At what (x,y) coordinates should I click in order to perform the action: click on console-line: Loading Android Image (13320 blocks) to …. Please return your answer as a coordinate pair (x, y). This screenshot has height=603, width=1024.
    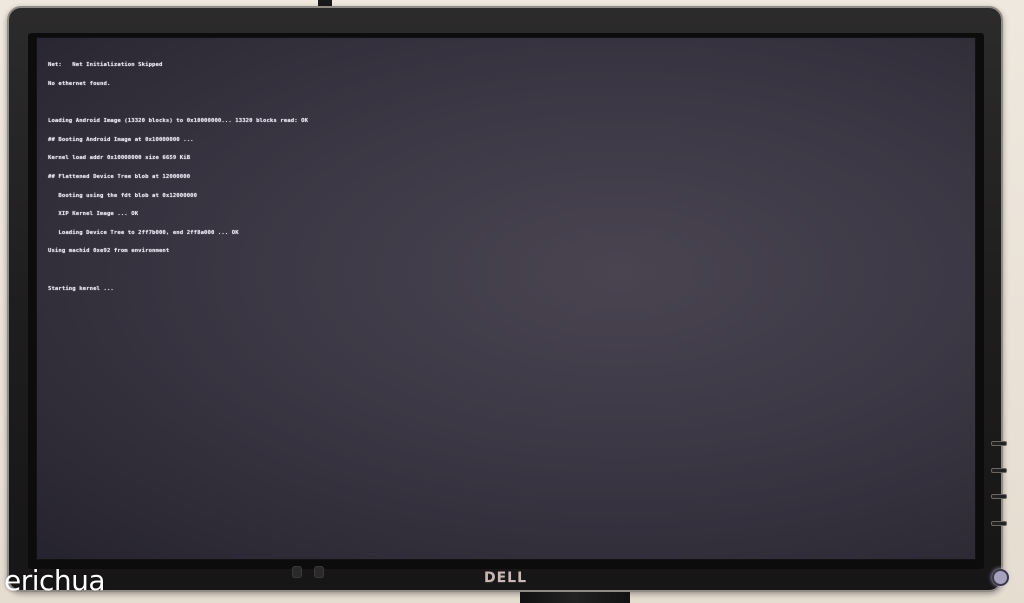
    Looking at the image, I should click on (178, 121).